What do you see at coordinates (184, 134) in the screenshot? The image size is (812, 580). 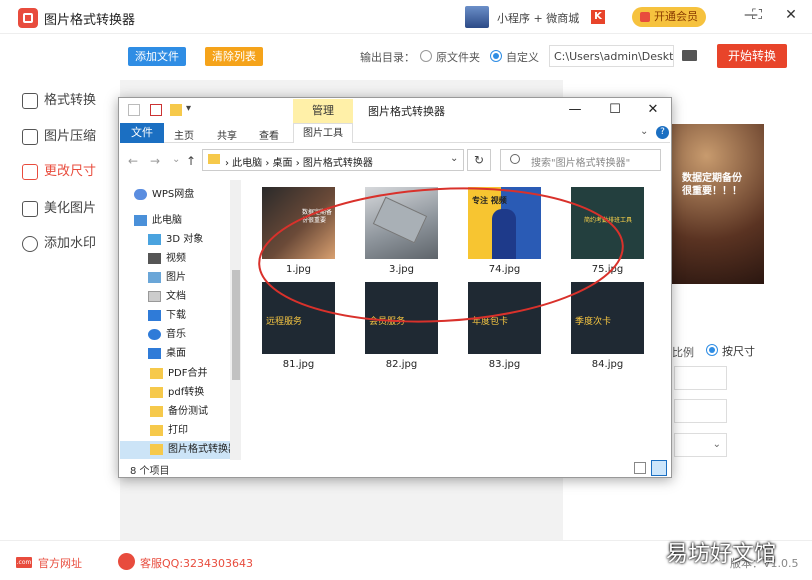 I see `tab-home: 主页` at bounding box center [184, 134].